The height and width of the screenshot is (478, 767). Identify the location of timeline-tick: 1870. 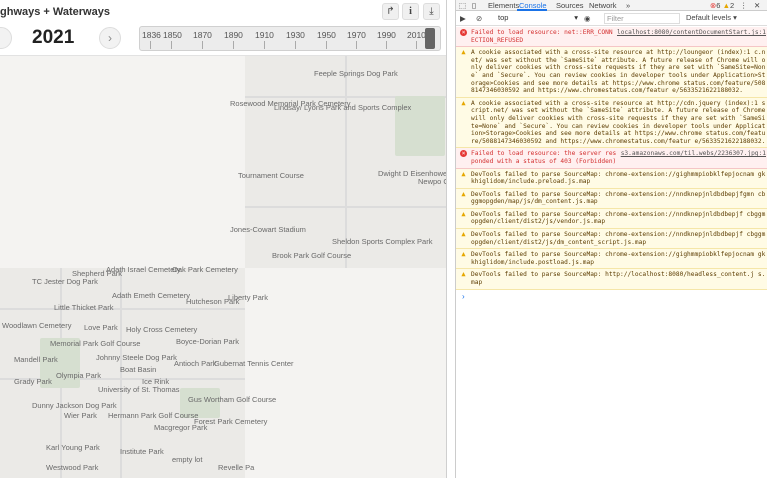
(202, 35).